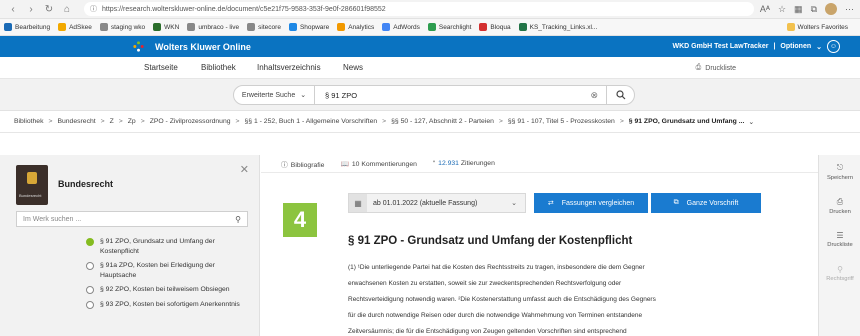 The image size is (860, 336). What do you see at coordinates (378, 164) in the screenshot?
I see `kommentierungen-link: 📖 10 Kommentierungen` at bounding box center [378, 164].